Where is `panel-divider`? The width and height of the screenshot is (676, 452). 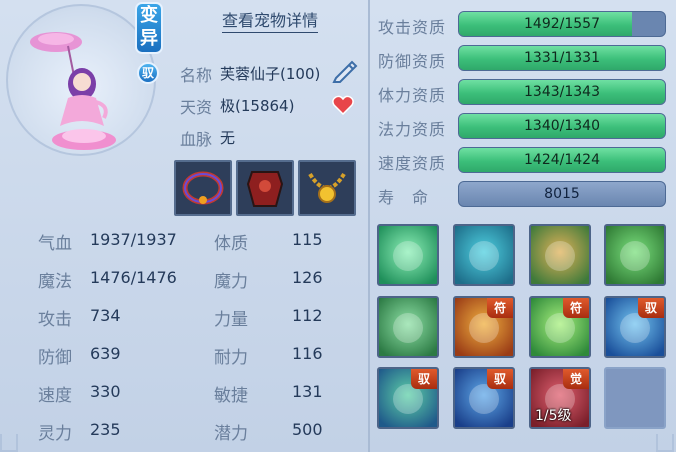 panel-divider is located at coordinates (369, 226).